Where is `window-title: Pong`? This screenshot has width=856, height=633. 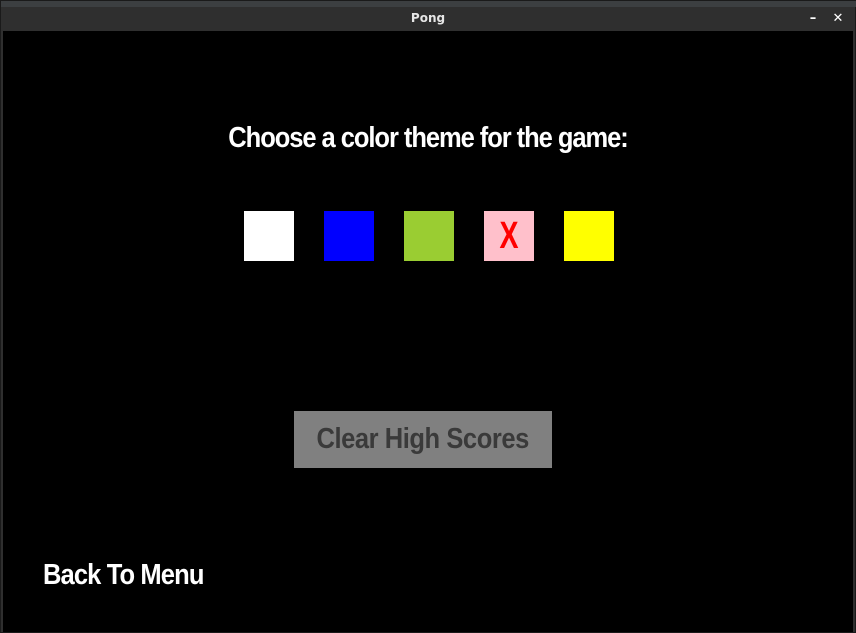
window-title: Pong is located at coordinates (428, 18).